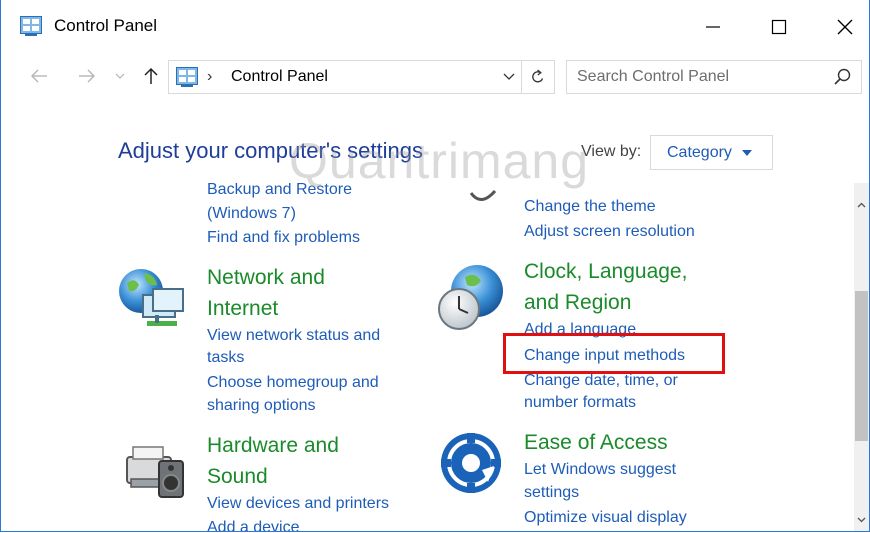 The width and height of the screenshot is (870, 533). Describe the element at coordinates (279, 191) in the screenshot. I see `link-backup-restore: Backup and Restore` at that location.